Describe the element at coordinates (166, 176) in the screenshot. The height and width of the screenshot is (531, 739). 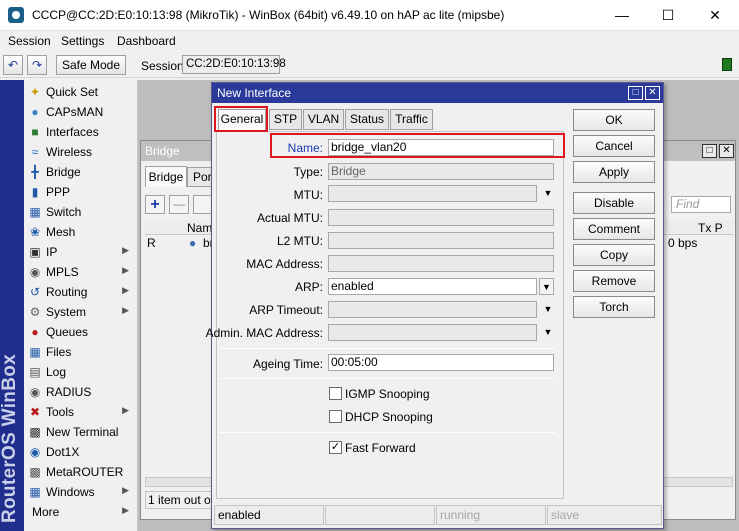
I see `tab-bridge: Bridge` at that location.